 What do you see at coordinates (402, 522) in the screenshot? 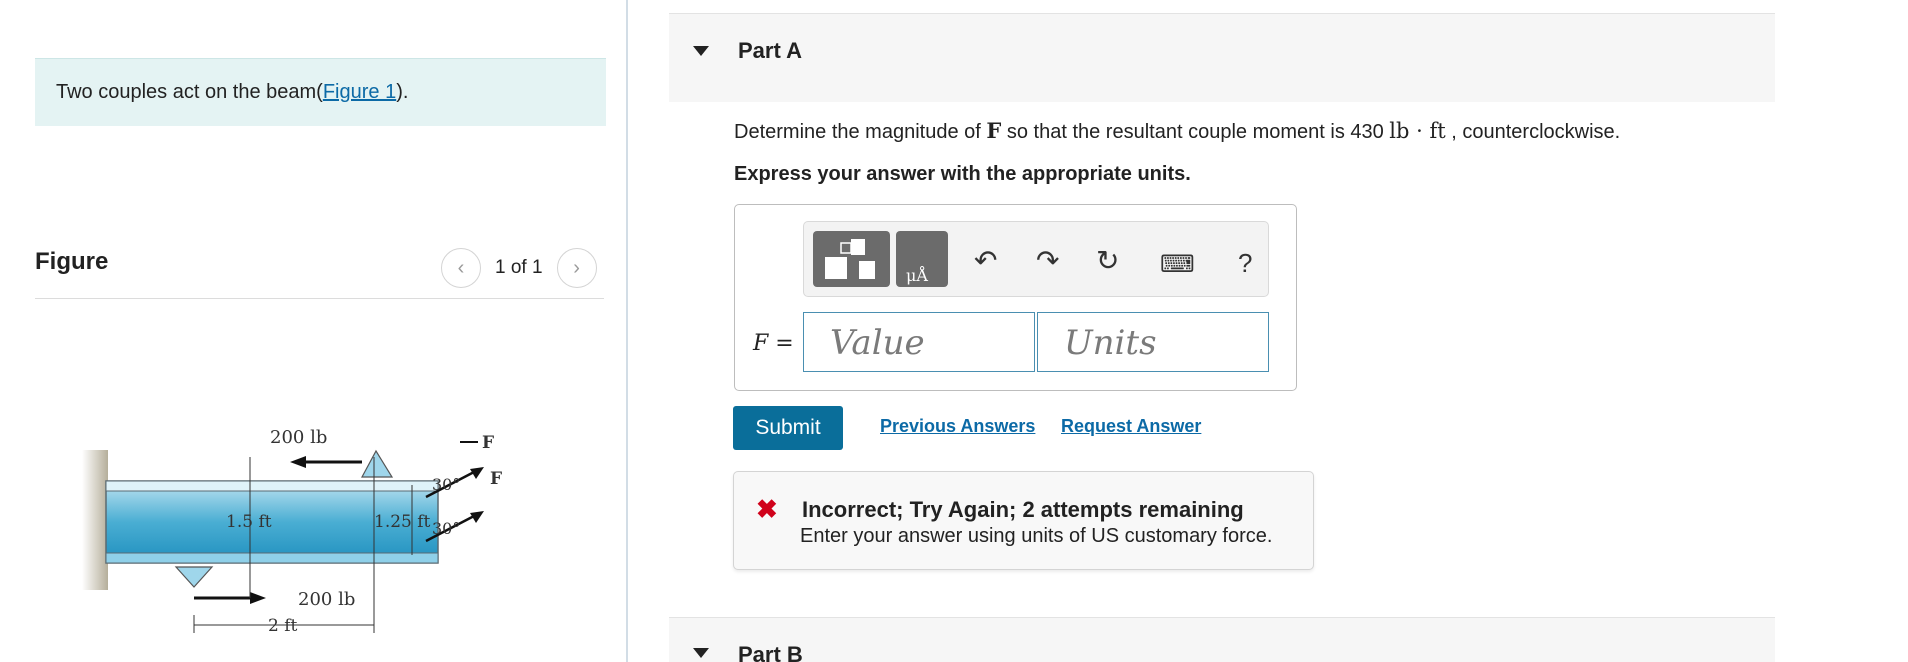
I see `dim-right-label: 1.25 ft` at bounding box center [402, 522].